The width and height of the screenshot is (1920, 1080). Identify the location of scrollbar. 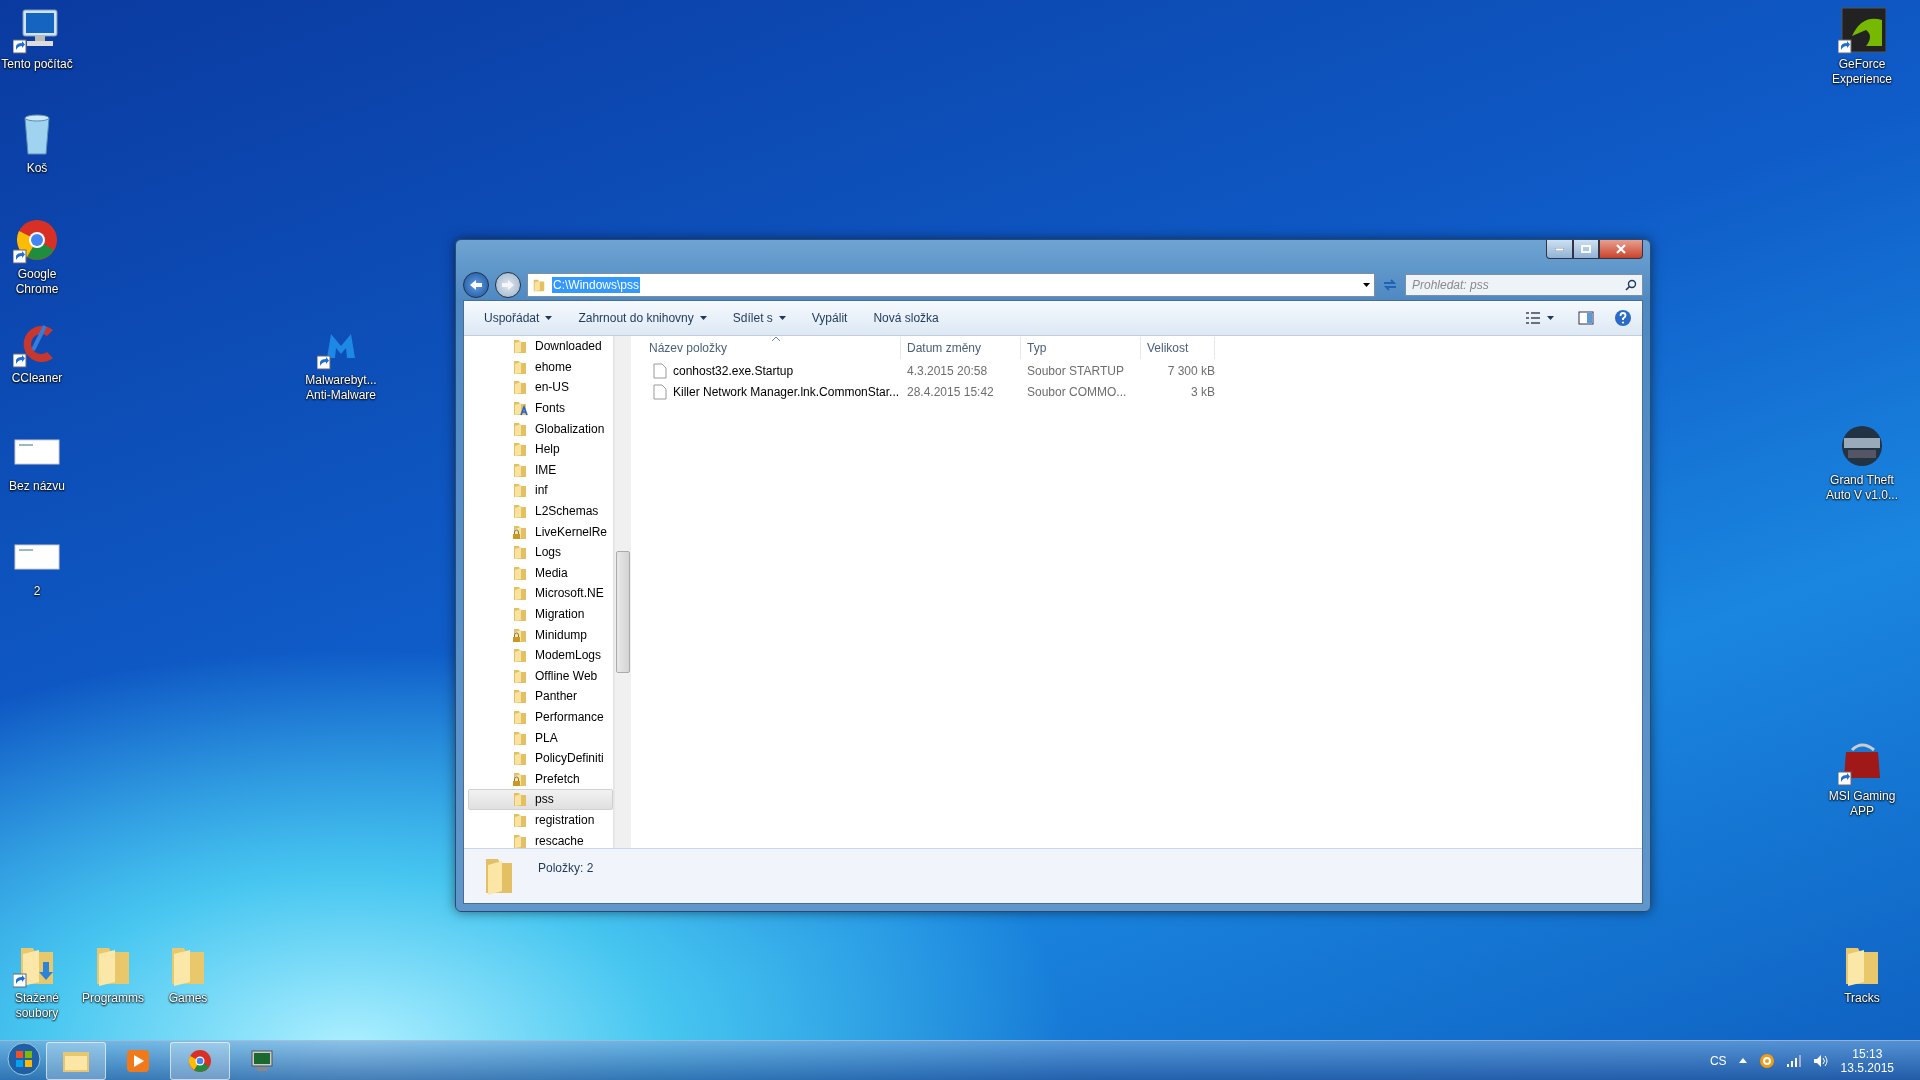
(622, 592).